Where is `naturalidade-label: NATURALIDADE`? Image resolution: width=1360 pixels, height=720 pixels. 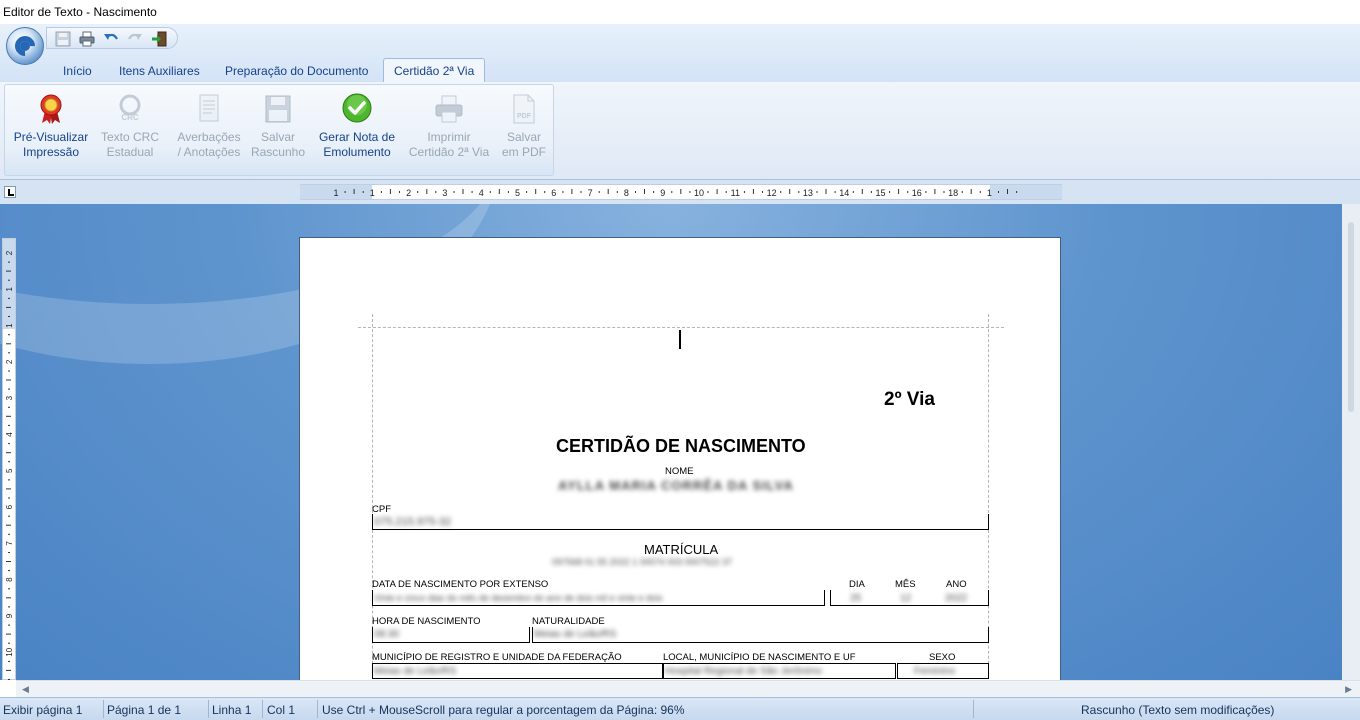
naturalidade-label: NATURALIDADE is located at coordinates (568, 621).